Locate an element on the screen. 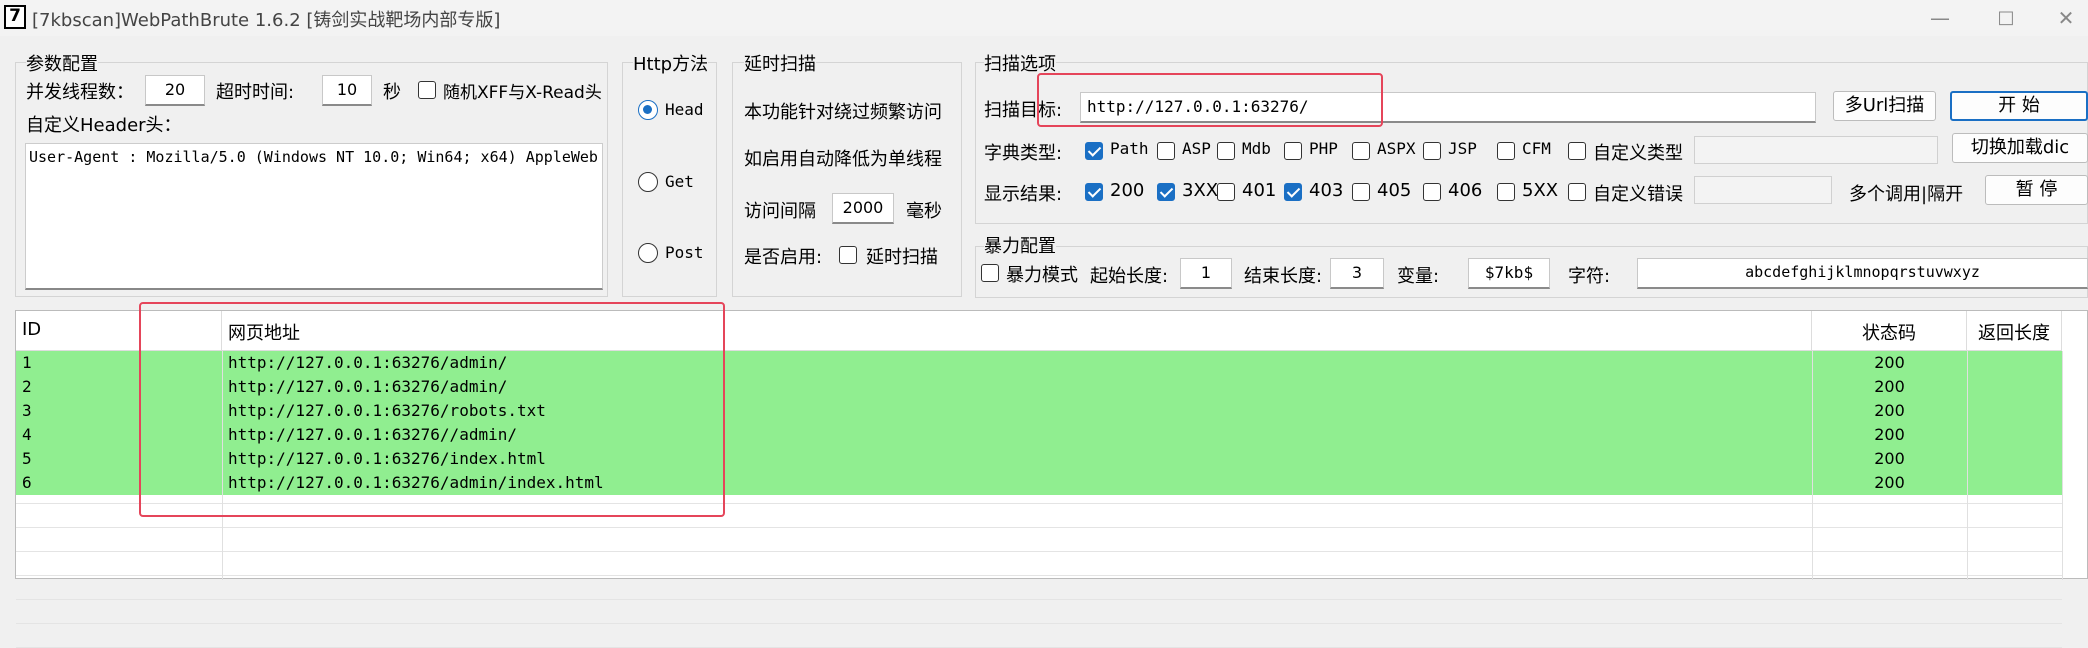 The height and width of the screenshot is (648, 2088). custom-error-input is located at coordinates (1763, 190).